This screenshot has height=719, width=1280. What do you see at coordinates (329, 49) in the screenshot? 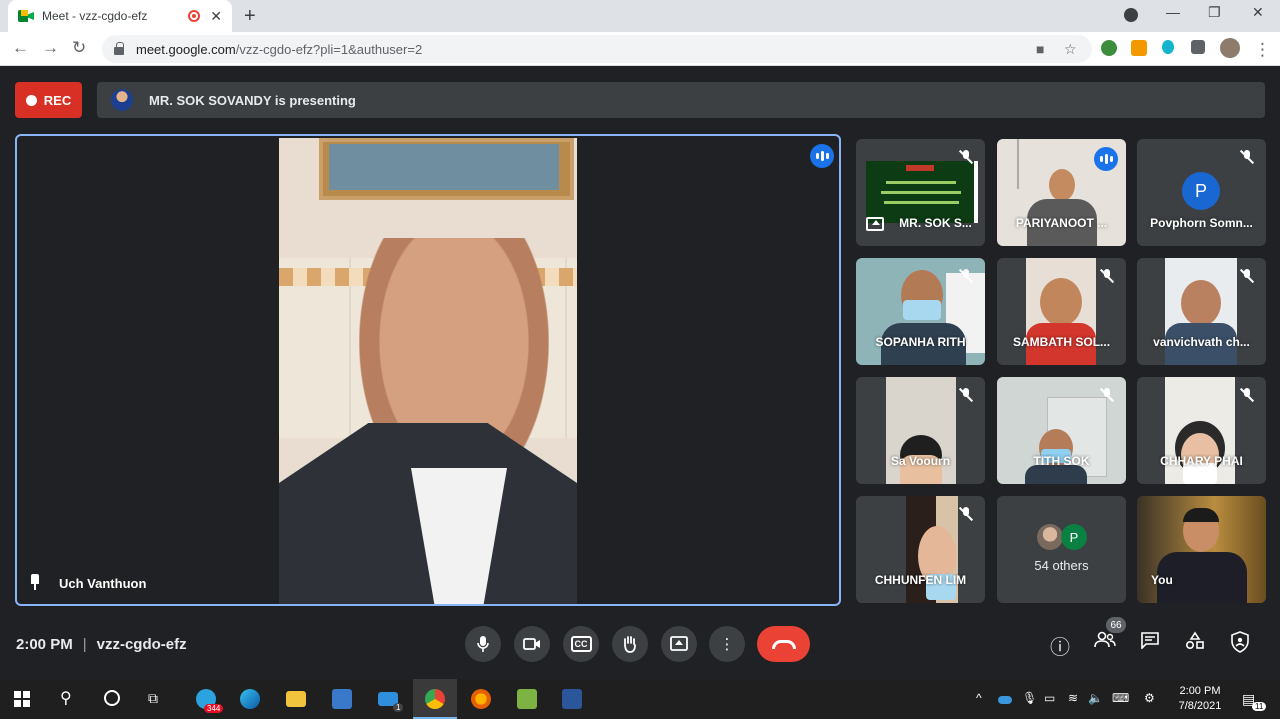
I see `url-path: /vzz-cgdo-efz?pli=1&authuser=2` at bounding box center [329, 49].